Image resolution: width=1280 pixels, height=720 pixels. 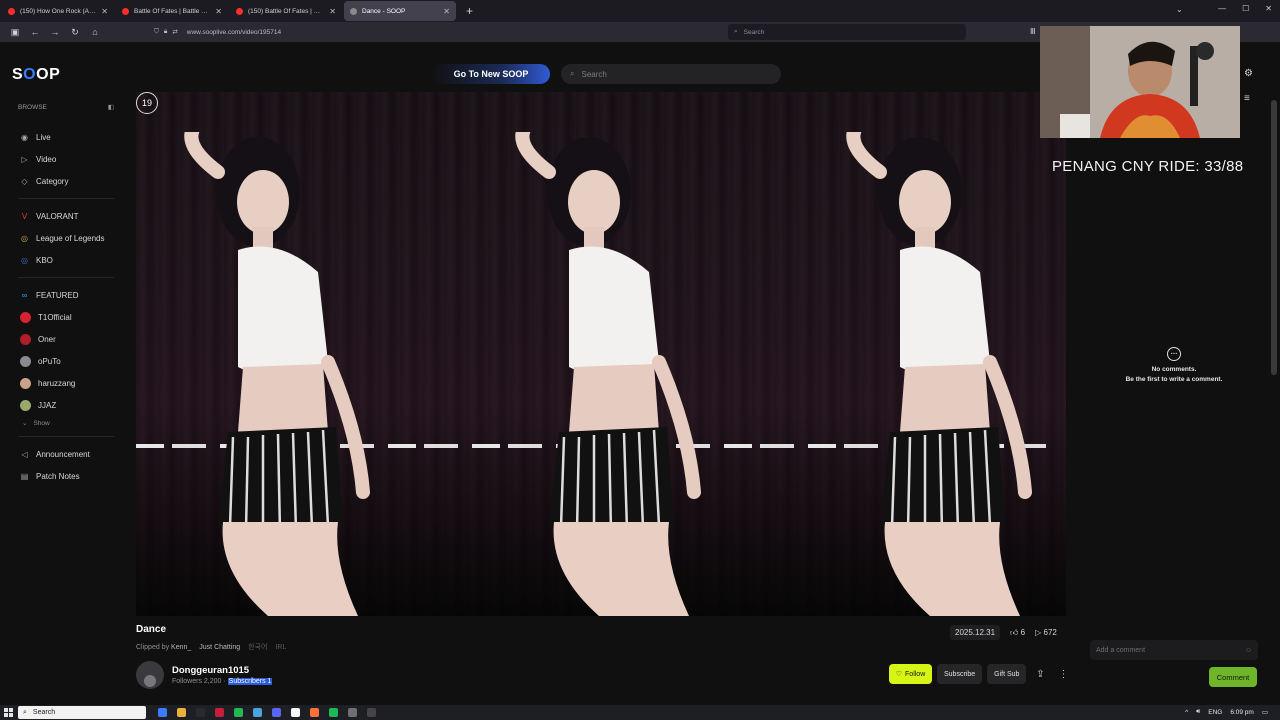 What do you see at coordinates (1233, 677) in the screenshot?
I see `comment-submit-button: Comment` at bounding box center [1233, 677].